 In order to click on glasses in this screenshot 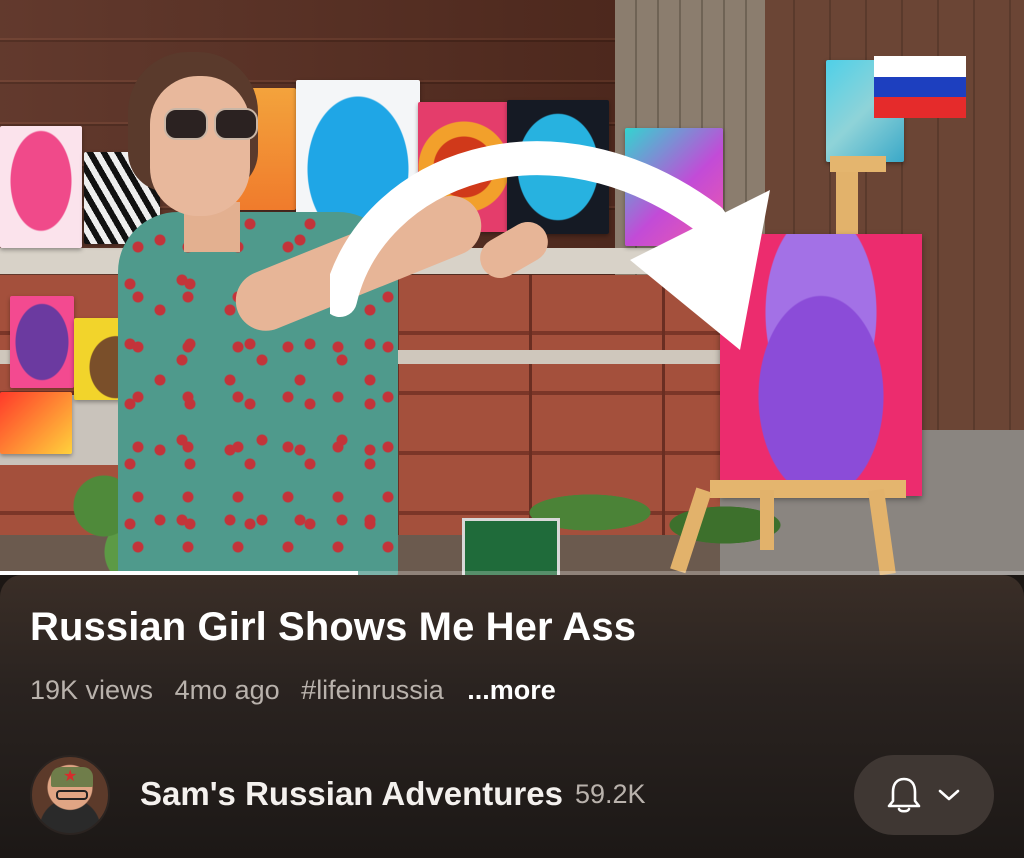, I will do `click(72, 795)`.